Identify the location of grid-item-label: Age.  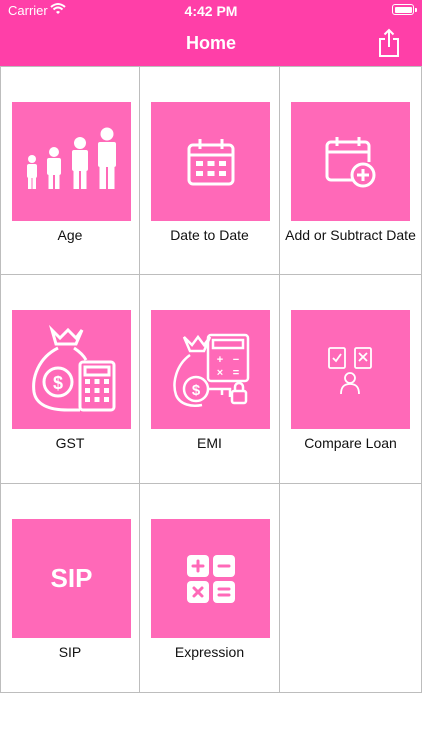
(70, 235).